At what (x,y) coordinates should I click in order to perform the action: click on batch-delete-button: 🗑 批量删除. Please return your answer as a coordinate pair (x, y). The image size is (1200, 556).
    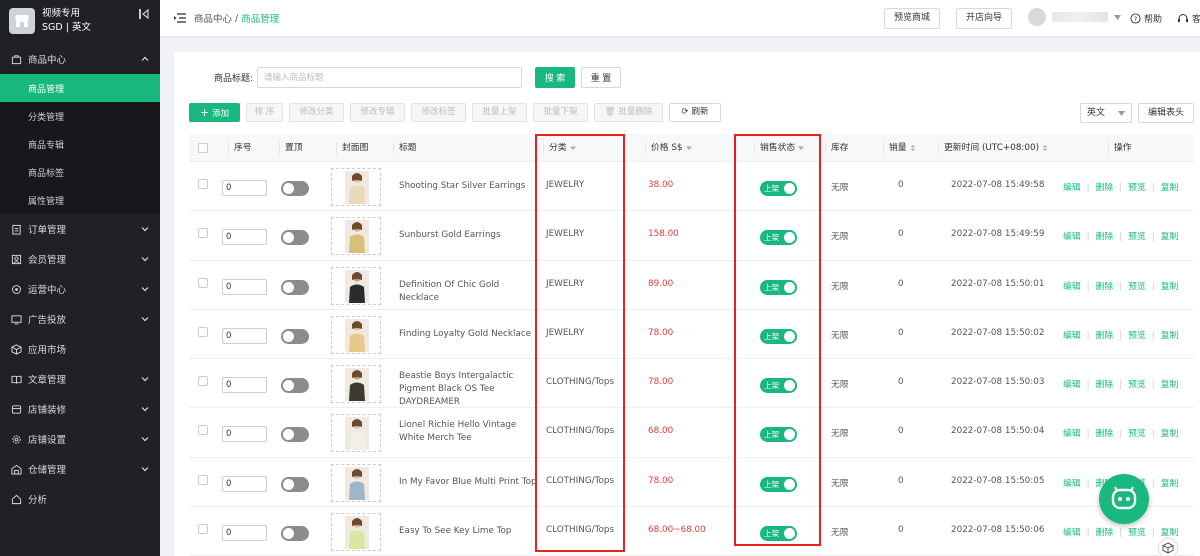
    Looking at the image, I should click on (628, 112).